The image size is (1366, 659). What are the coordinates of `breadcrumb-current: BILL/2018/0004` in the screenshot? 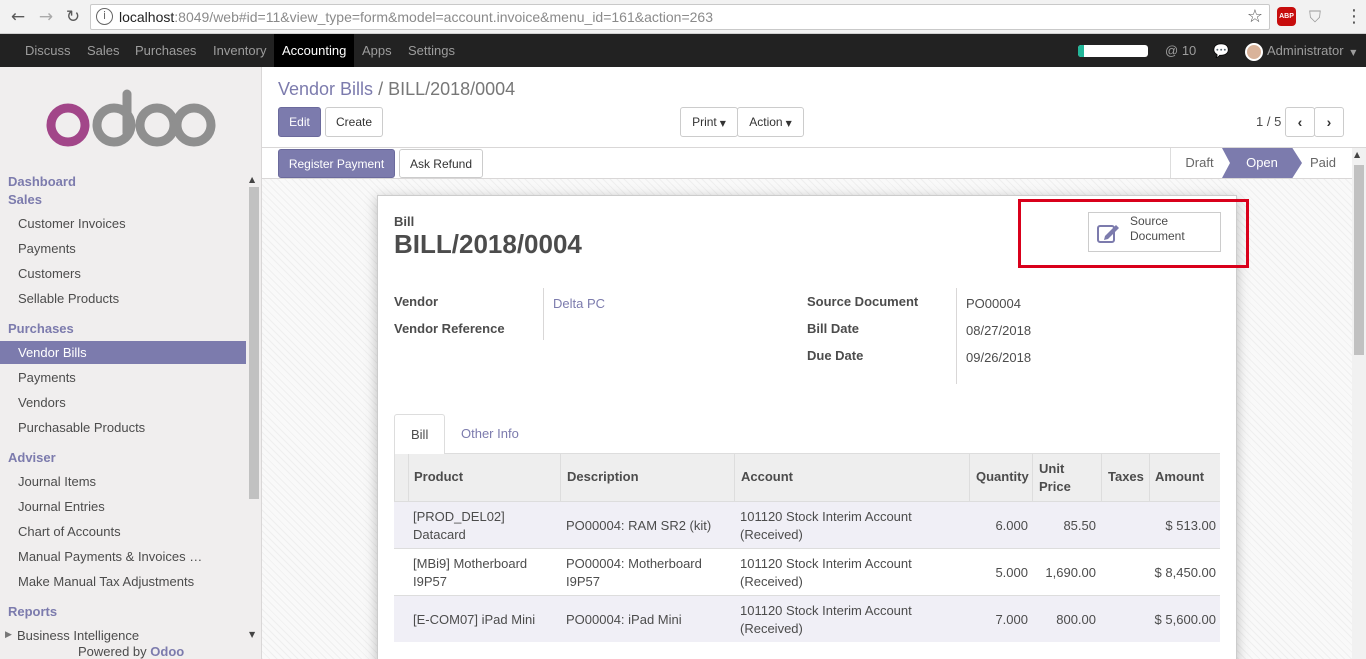 It's located at (452, 89).